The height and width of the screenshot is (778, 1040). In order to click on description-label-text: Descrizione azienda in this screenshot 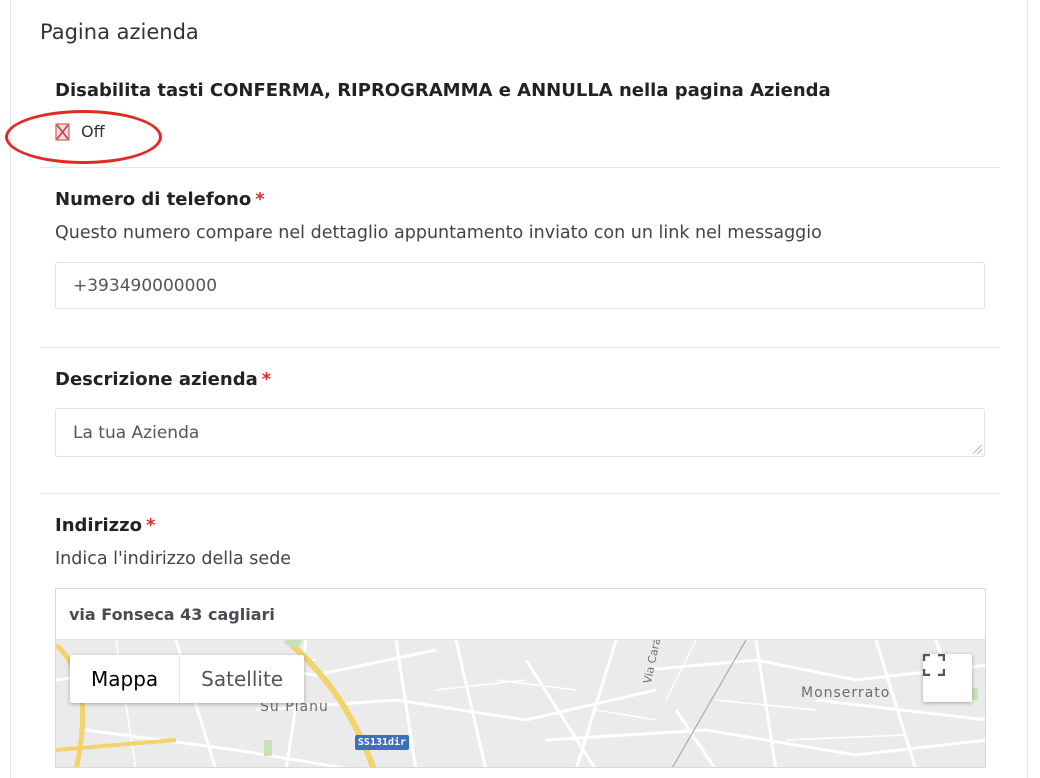, I will do `click(156, 379)`.